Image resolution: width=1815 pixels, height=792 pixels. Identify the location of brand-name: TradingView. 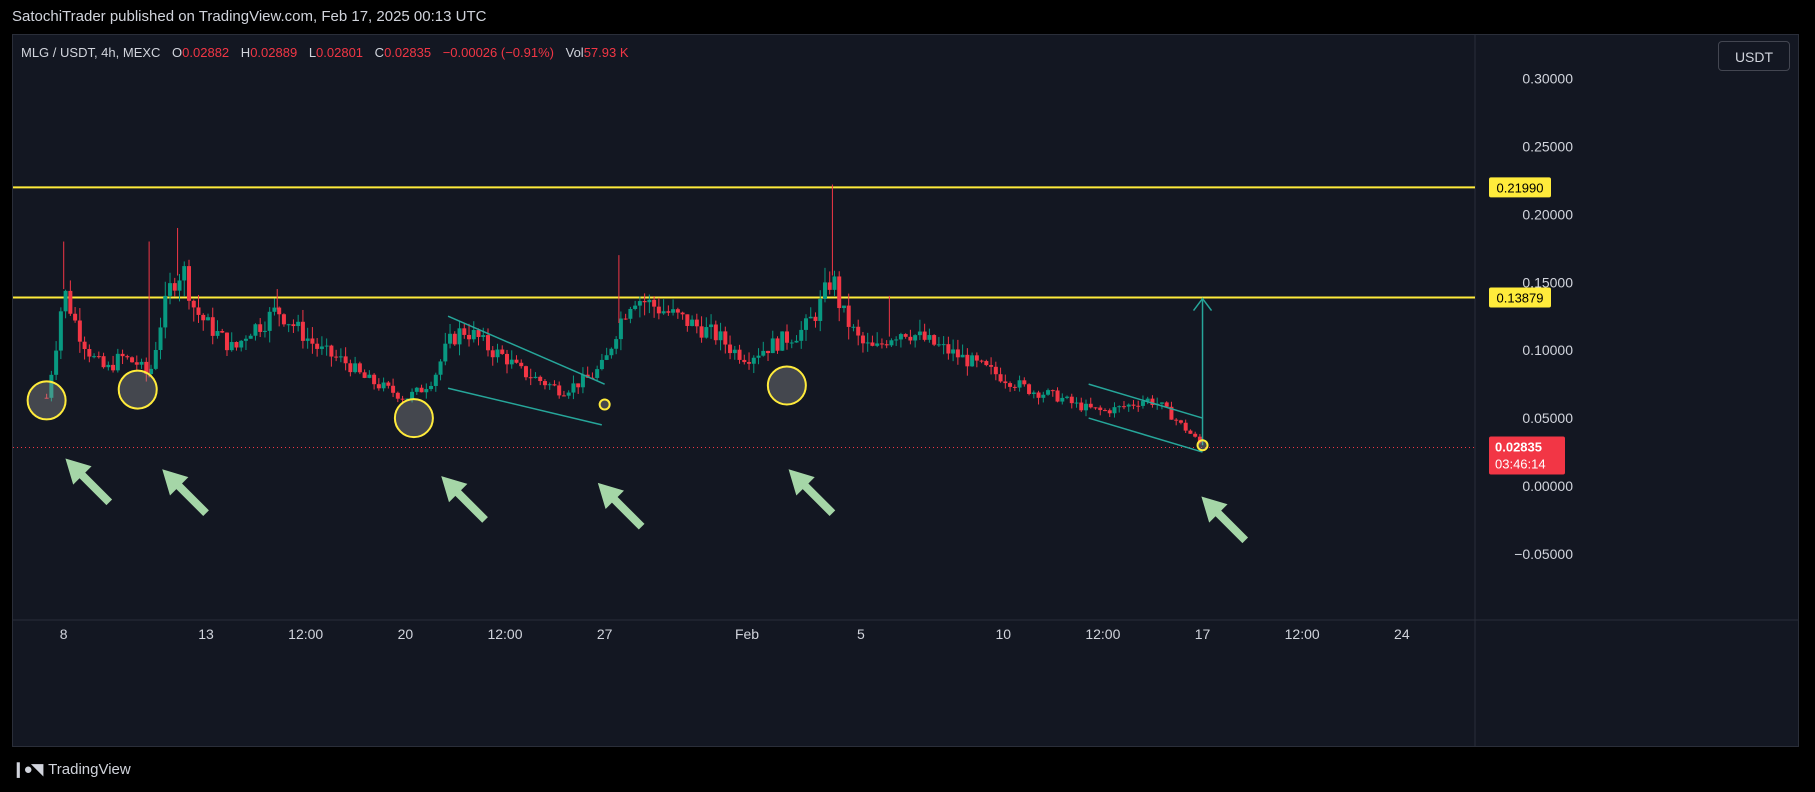
(89, 769).